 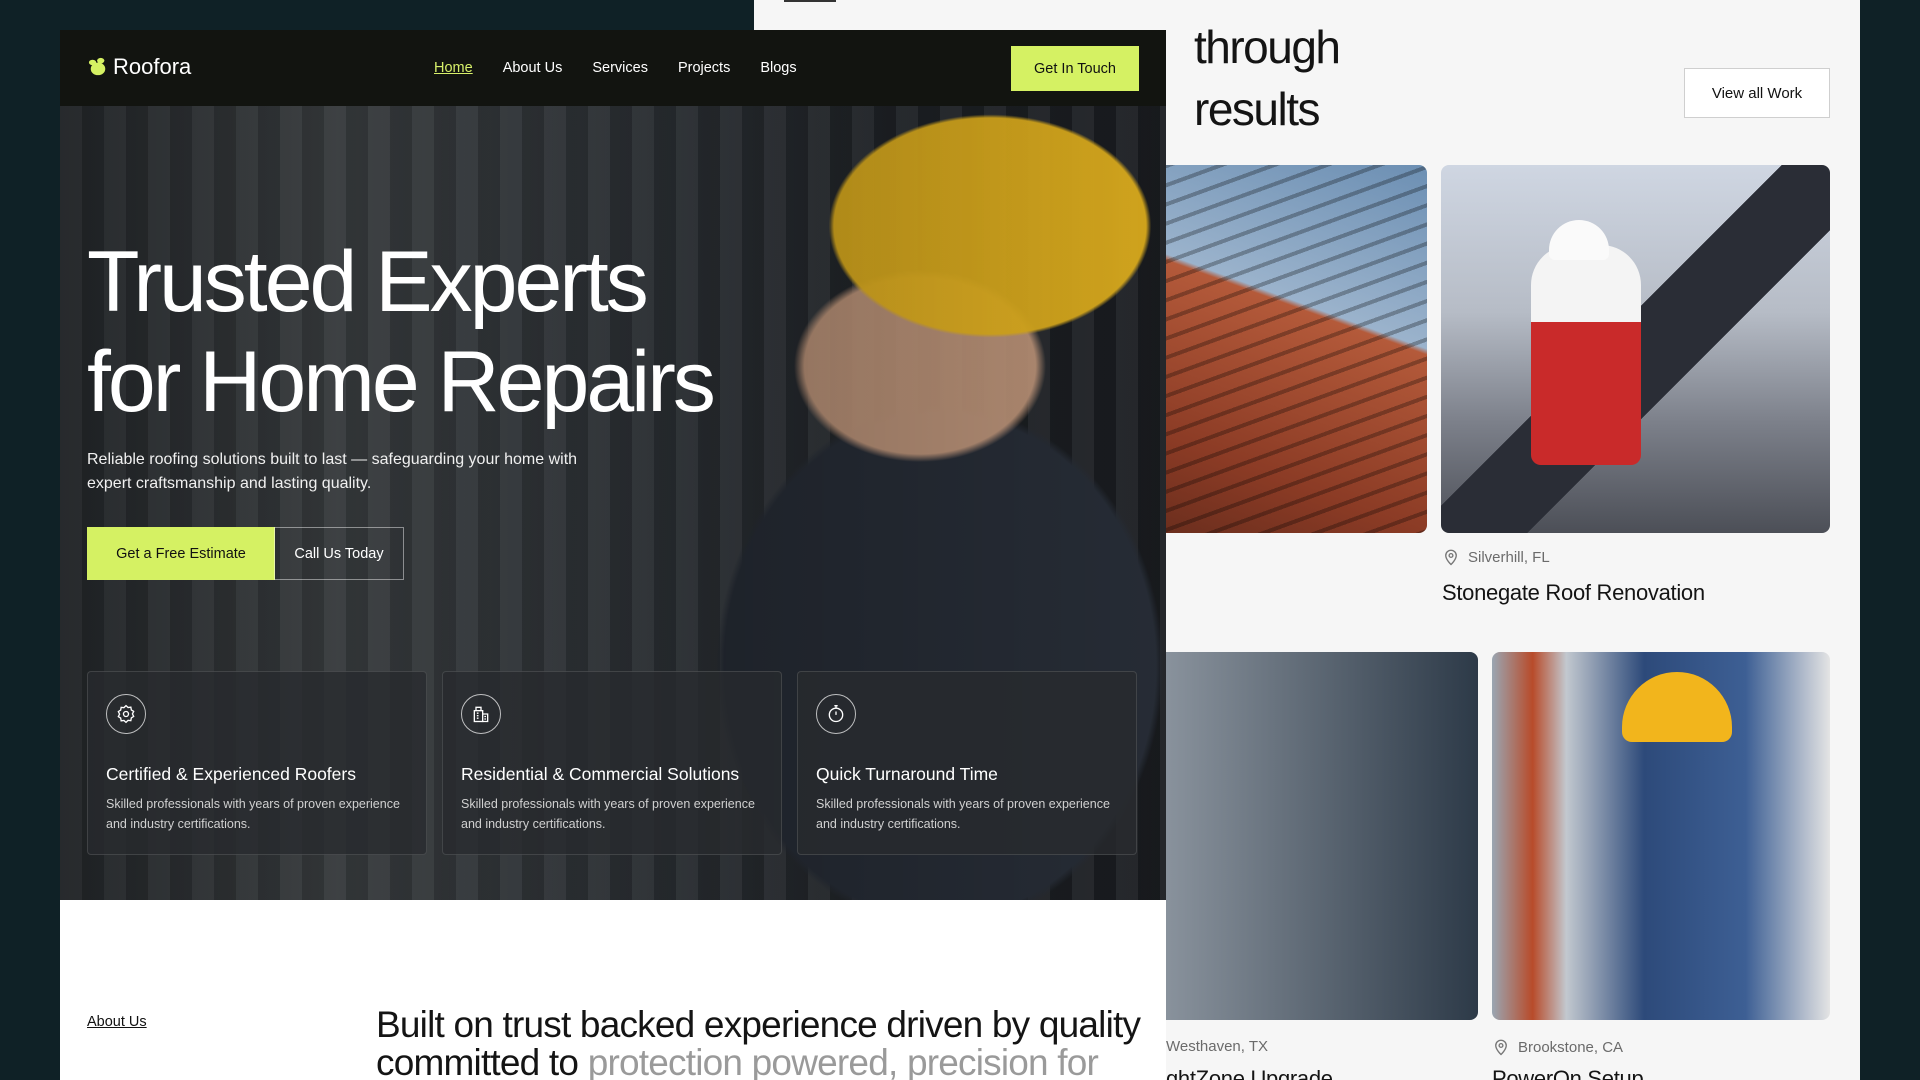 I want to click on nav-item-blogs: Blogs, so click(x=778, y=68).